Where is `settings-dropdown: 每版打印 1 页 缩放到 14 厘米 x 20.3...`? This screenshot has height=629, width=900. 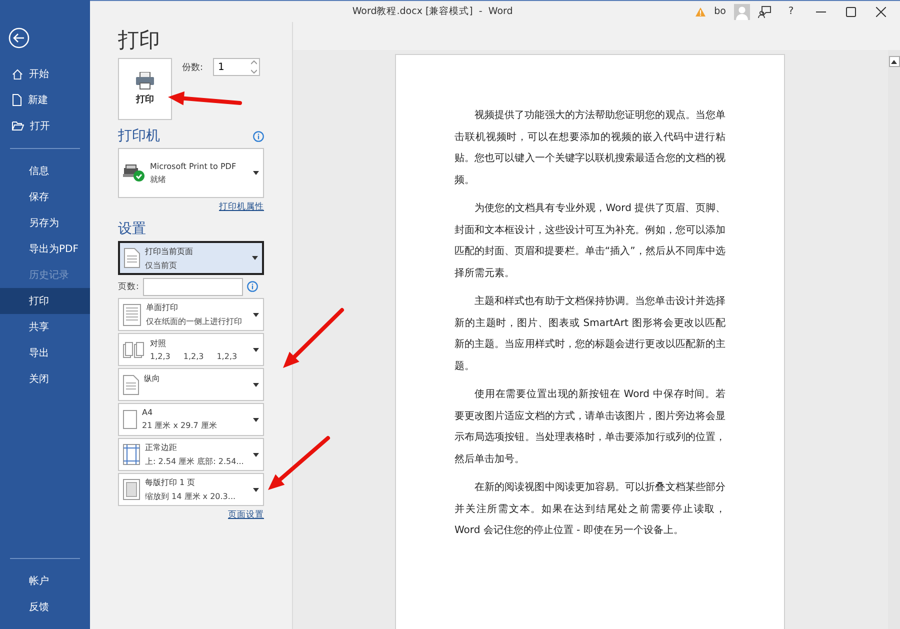
settings-dropdown: 每版打印 1 页 缩放到 14 厘米 x 20.3... is located at coordinates (191, 489).